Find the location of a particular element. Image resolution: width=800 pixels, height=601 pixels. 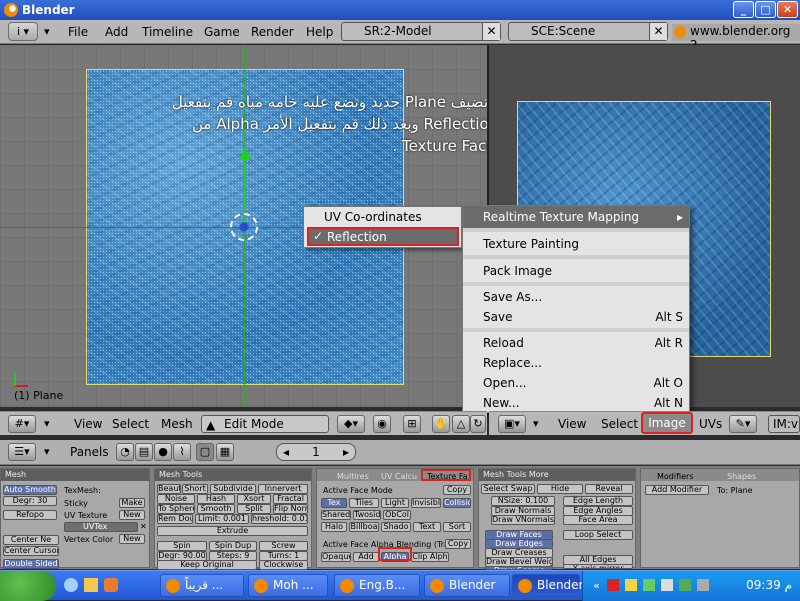

menu-game: Game is located at coordinates (222, 32).